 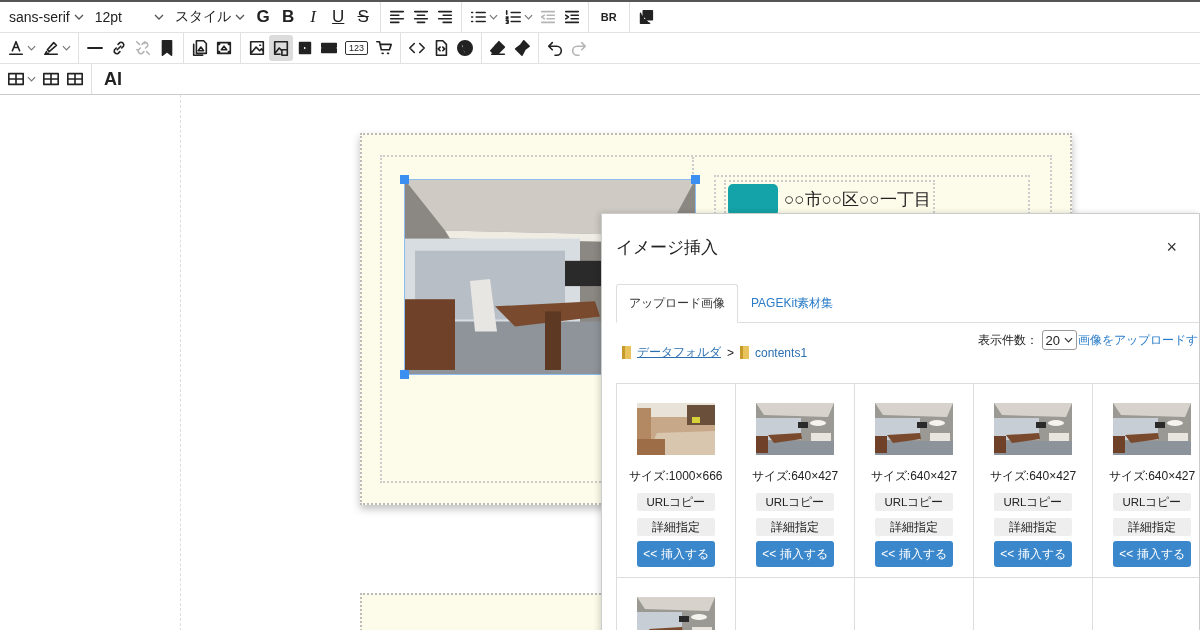 I want to click on toolbar-button: AI, so click(x=113, y=79).